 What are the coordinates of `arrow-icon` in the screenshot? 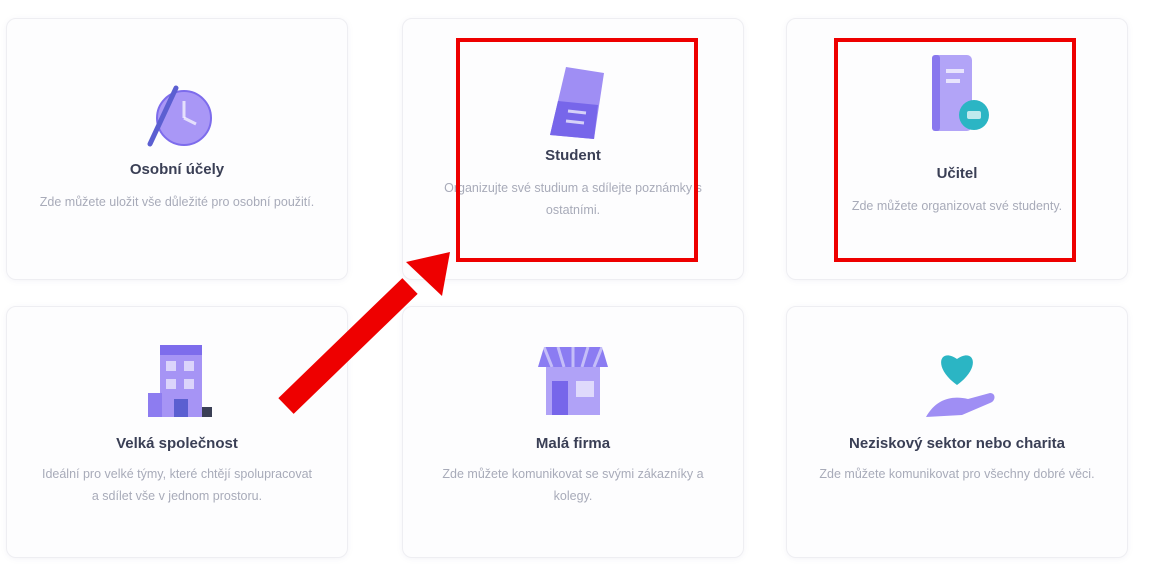 It's located at (364, 333).